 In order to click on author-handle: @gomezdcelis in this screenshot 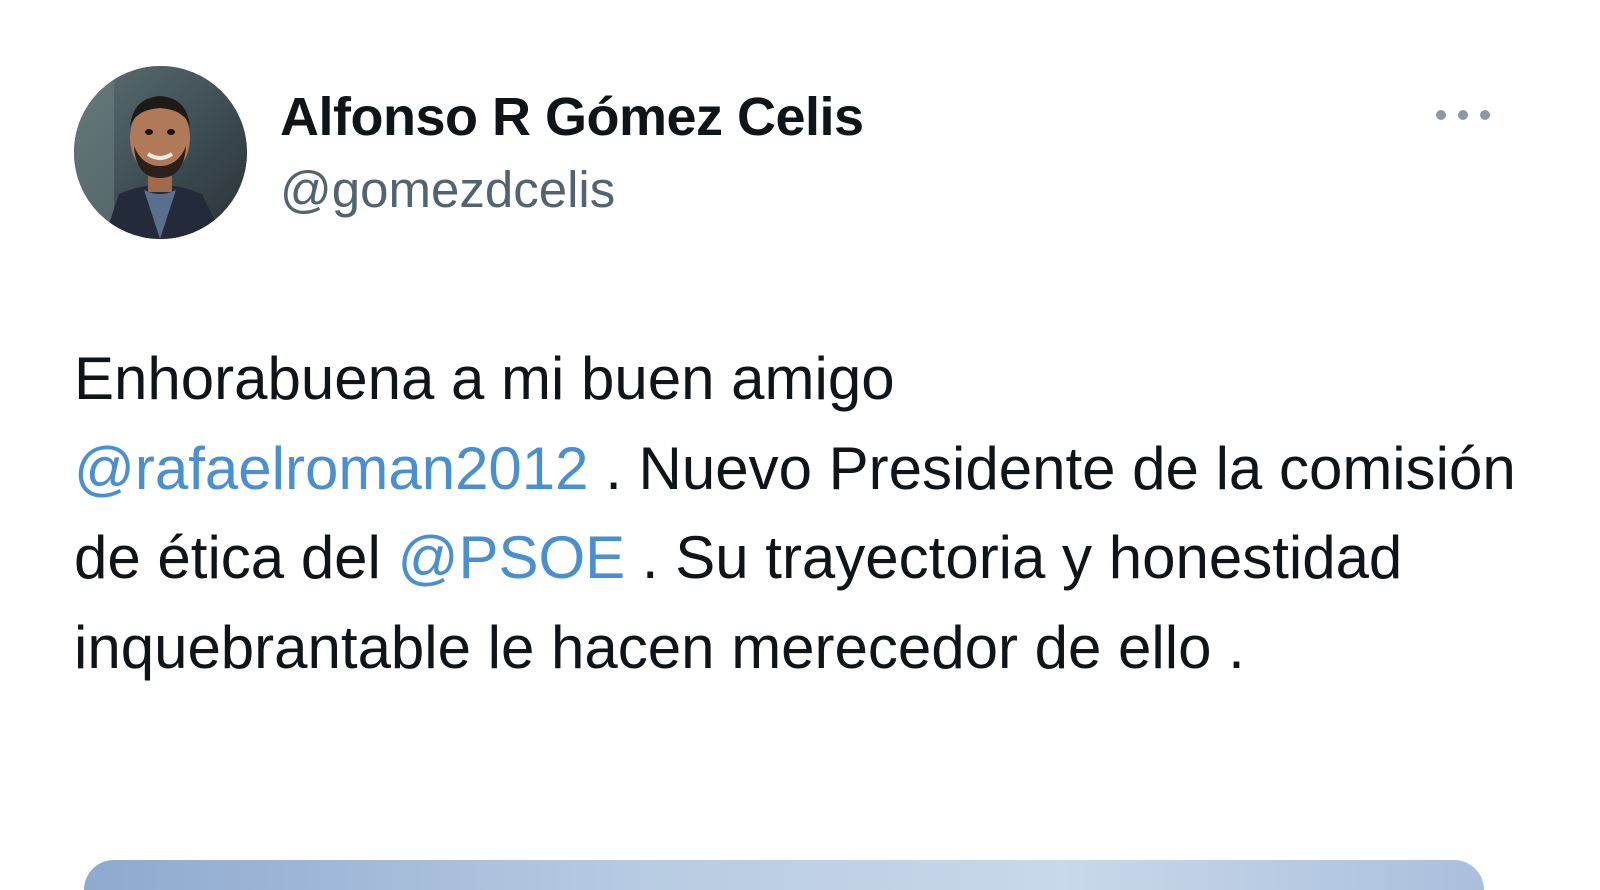, I will do `click(447, 190)`.